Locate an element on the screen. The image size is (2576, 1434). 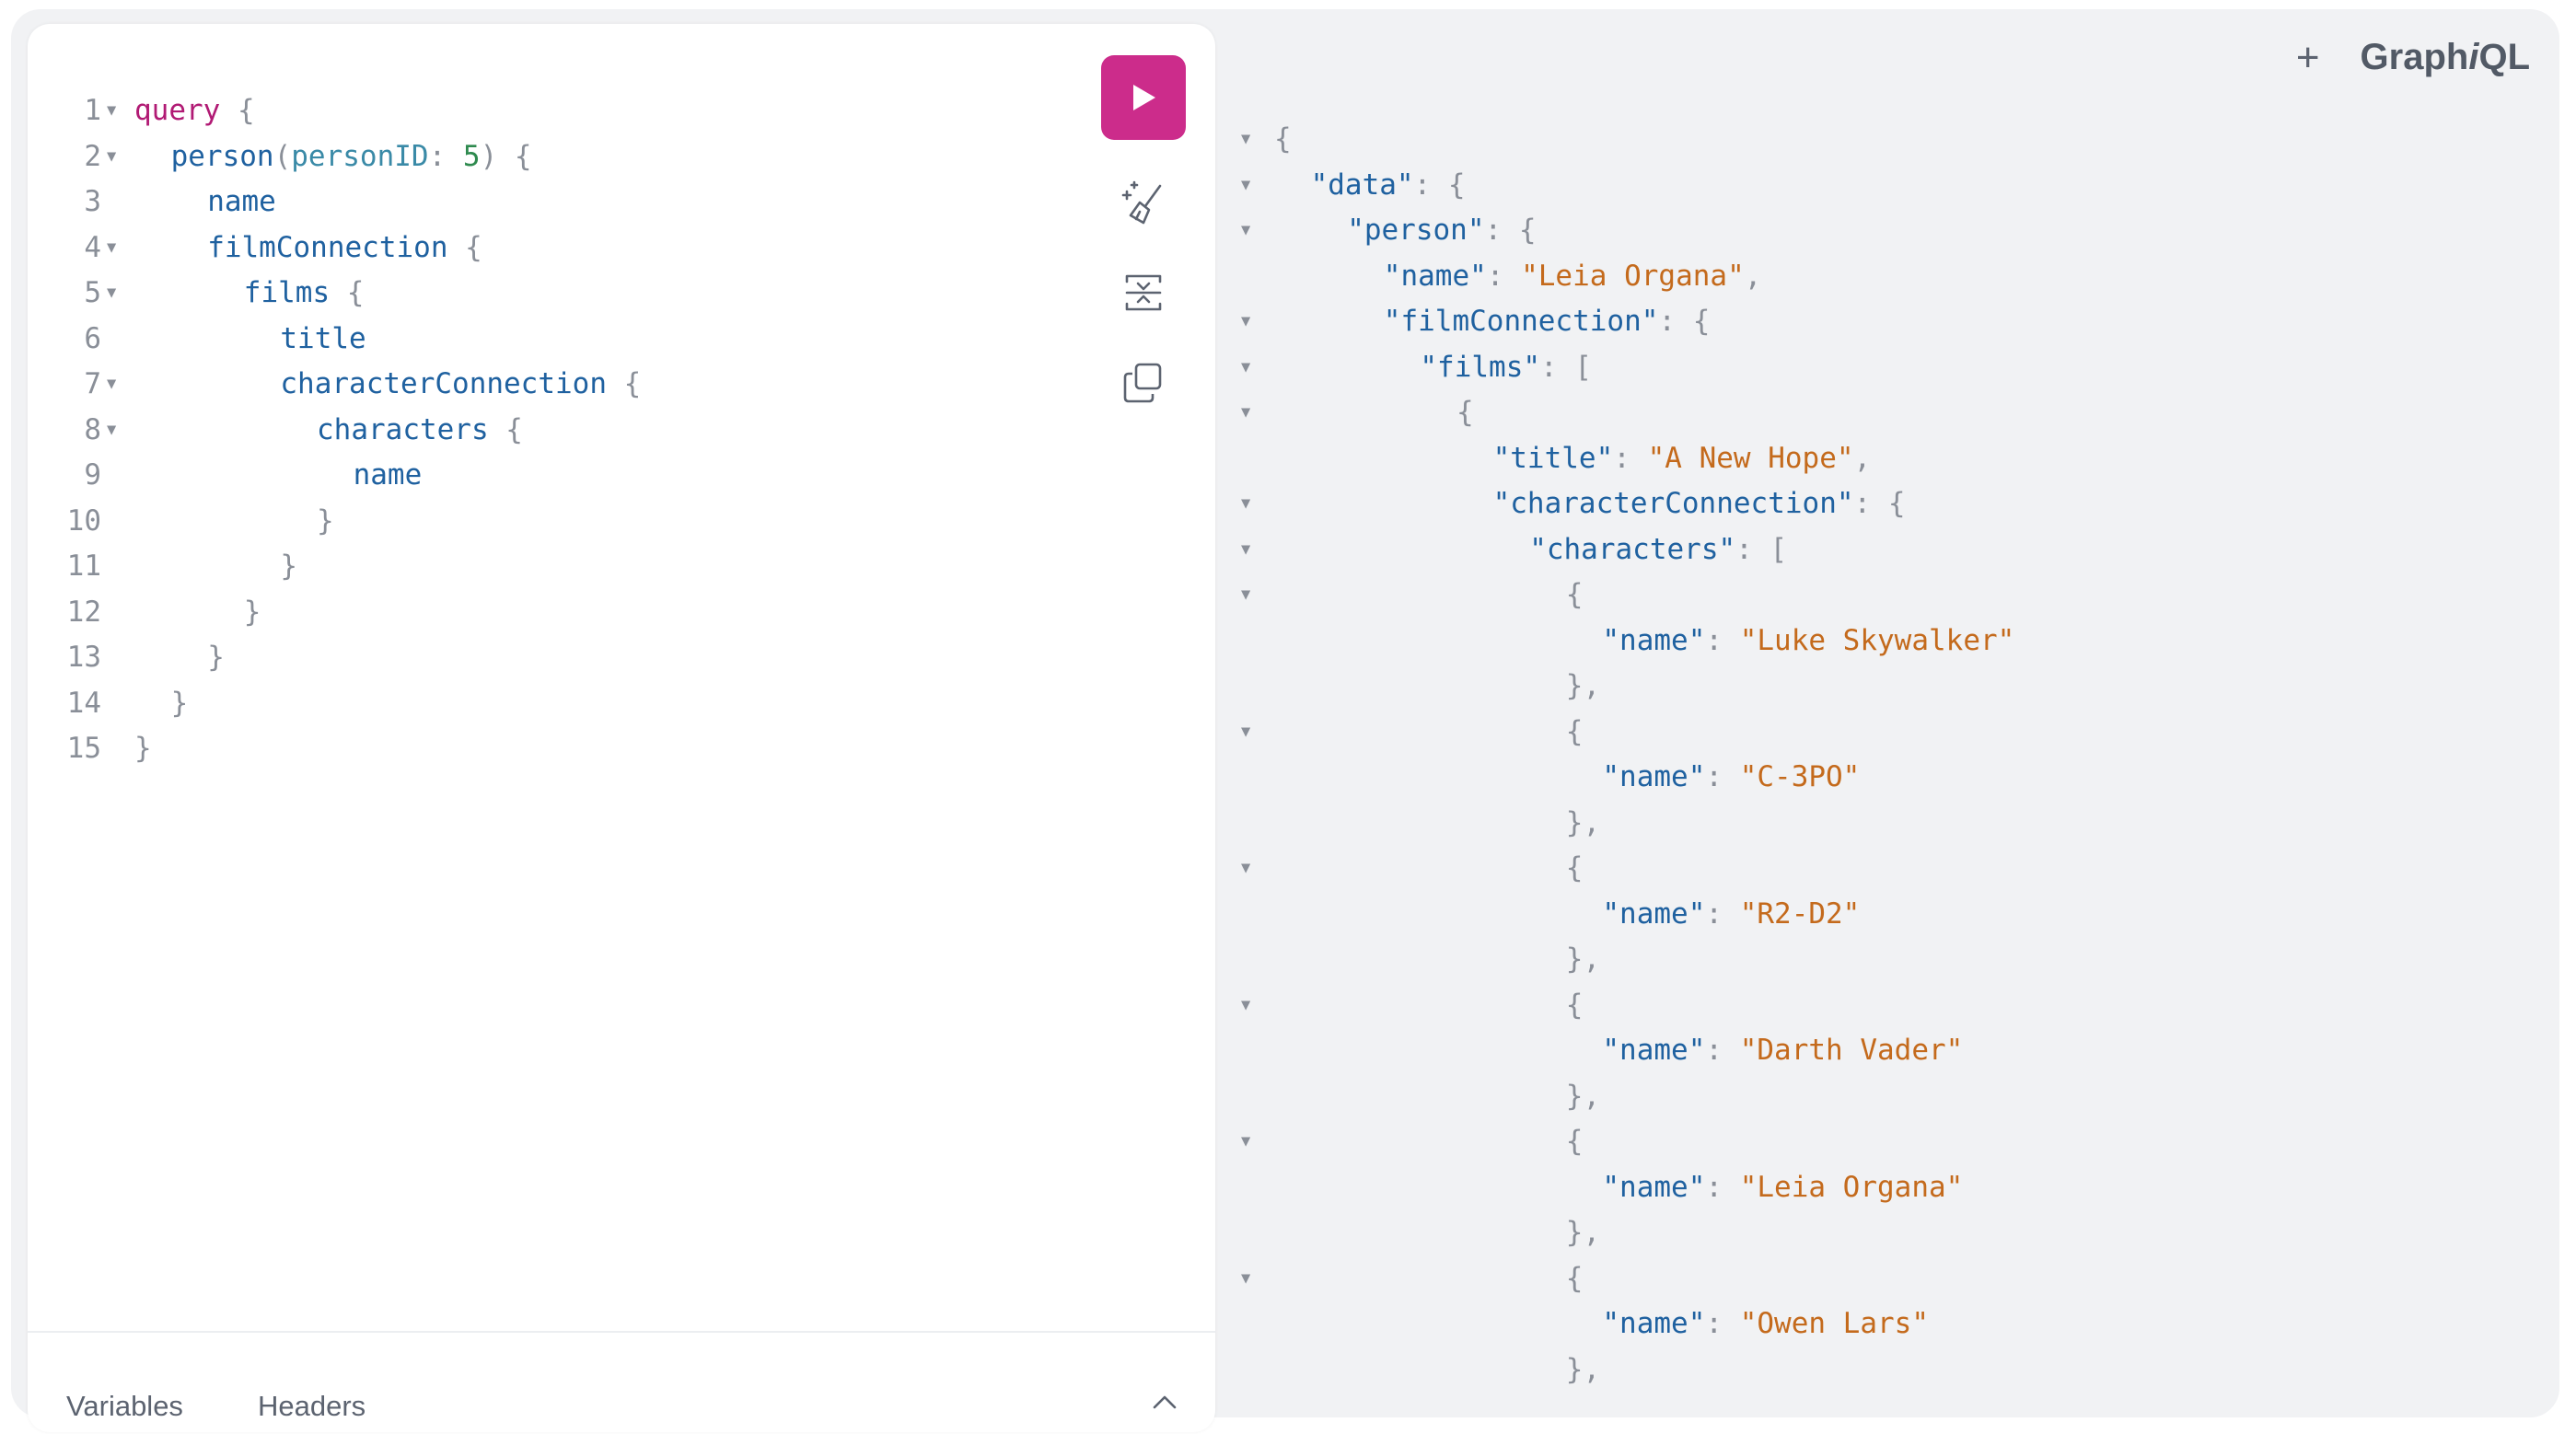
prettify-button is located at coordinates (1143, 202).